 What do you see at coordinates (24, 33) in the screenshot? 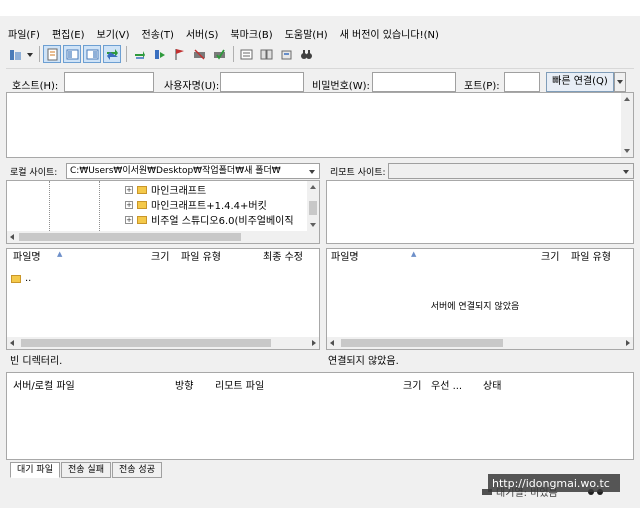
I see `menu-file: 파일(F)` at bounding box center [24, 33].